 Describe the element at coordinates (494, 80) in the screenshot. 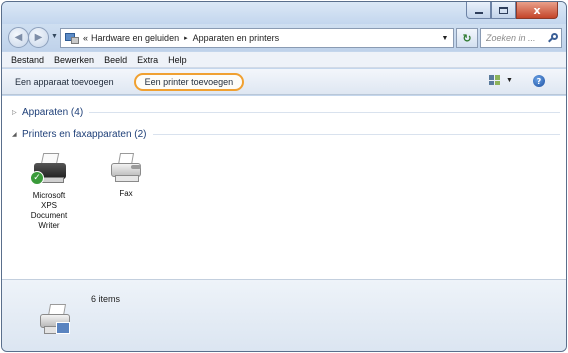

I see `view-options-icon` at that location.